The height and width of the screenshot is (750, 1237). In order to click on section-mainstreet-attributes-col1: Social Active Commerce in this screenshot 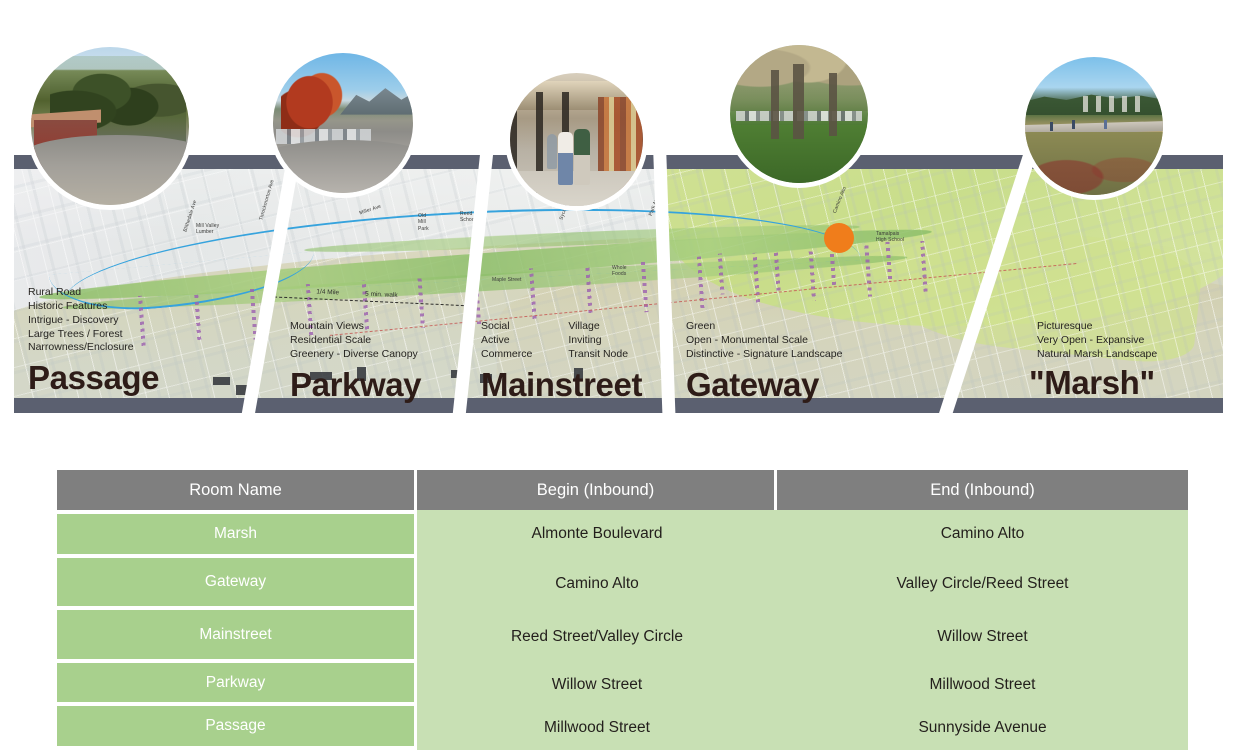, I will do `click(507, 340)`.